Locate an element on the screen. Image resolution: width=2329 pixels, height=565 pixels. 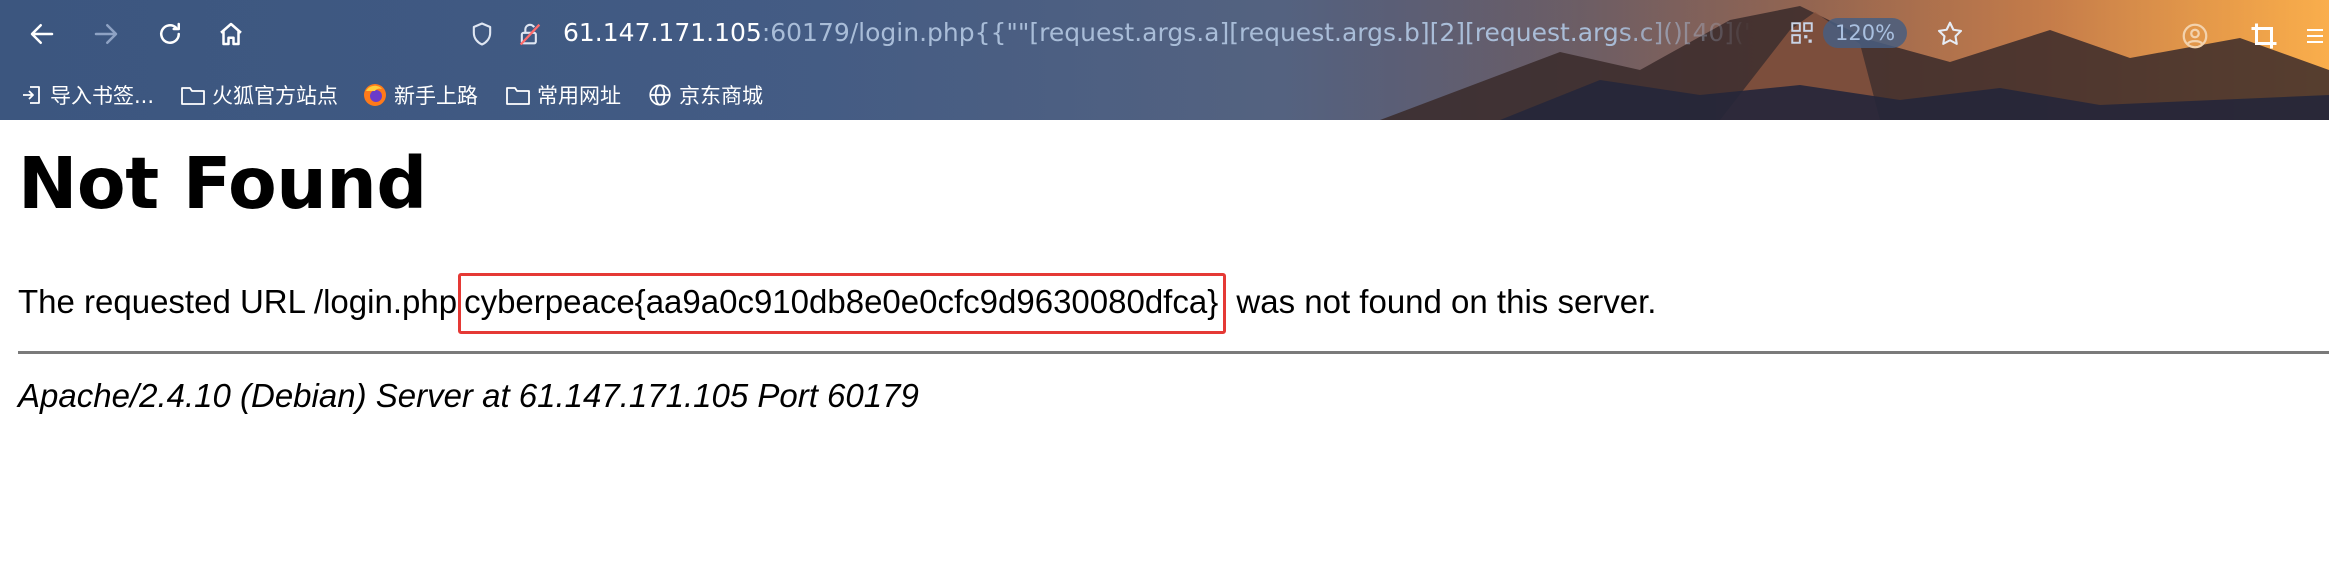
account-icon is located at coordinates (2195, 36).